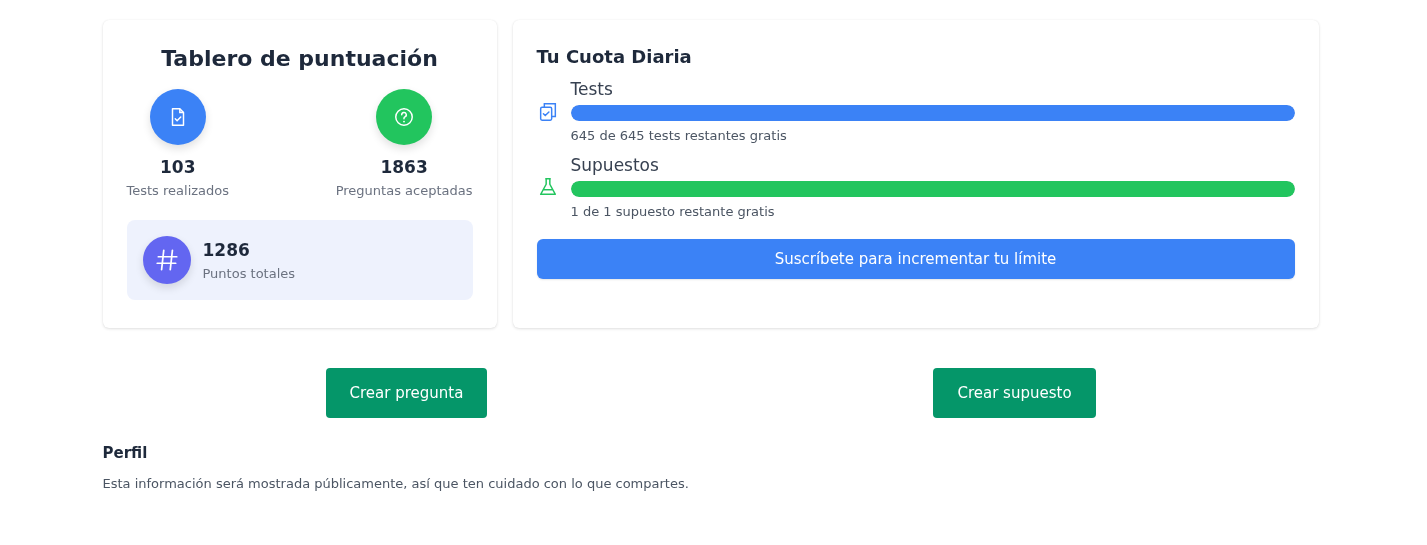 This screenshot has height=545, width=1427. Describe the element at coordinates (404, 167) in the screenshot. I see `stat-value: 1863` at that location.